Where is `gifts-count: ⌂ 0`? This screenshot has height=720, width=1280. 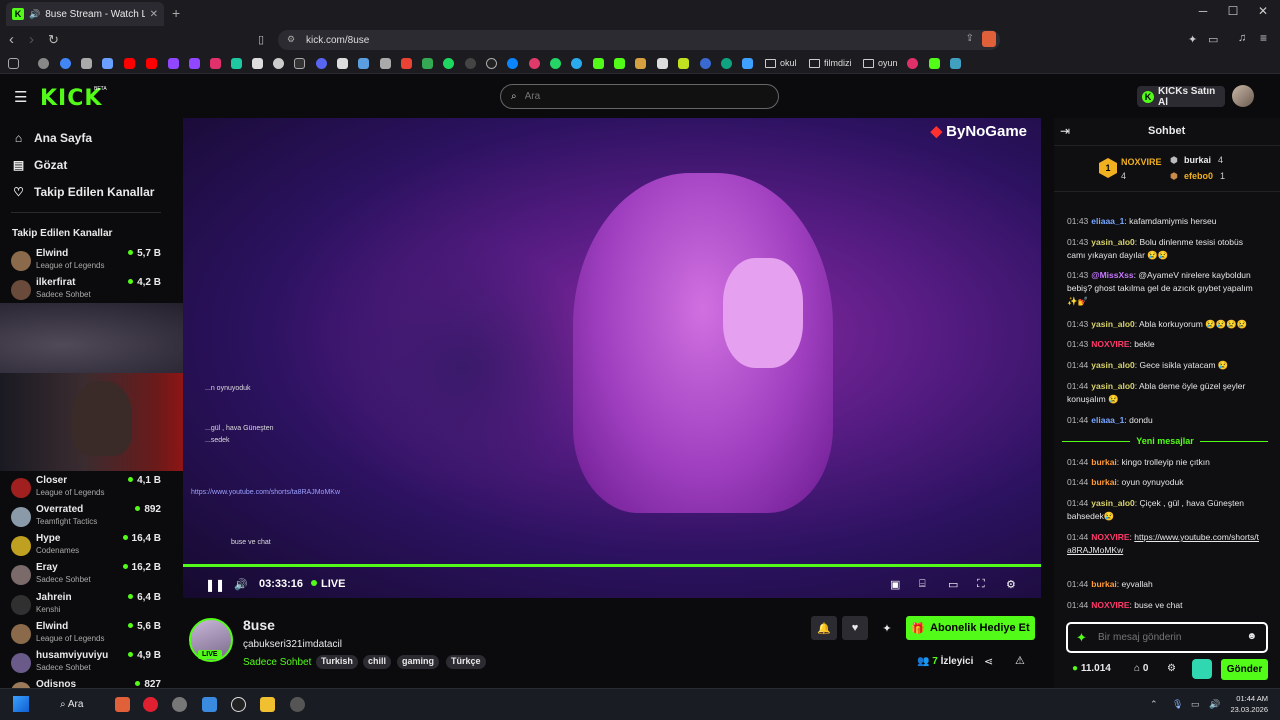 gifts-count: ⌂ 0 is located at coordinates (1141, 668).